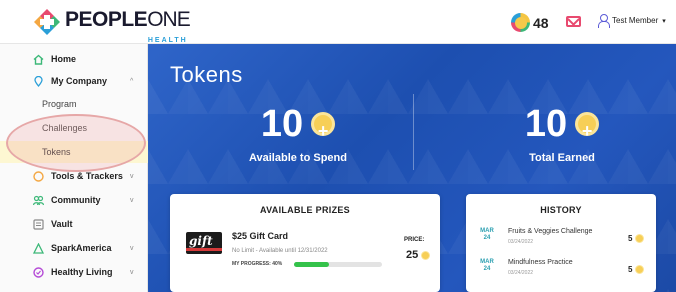  What do you see at coordinates (604, 21) in the screenshot?
I see `user-icon` at bounding box center [604, 21].